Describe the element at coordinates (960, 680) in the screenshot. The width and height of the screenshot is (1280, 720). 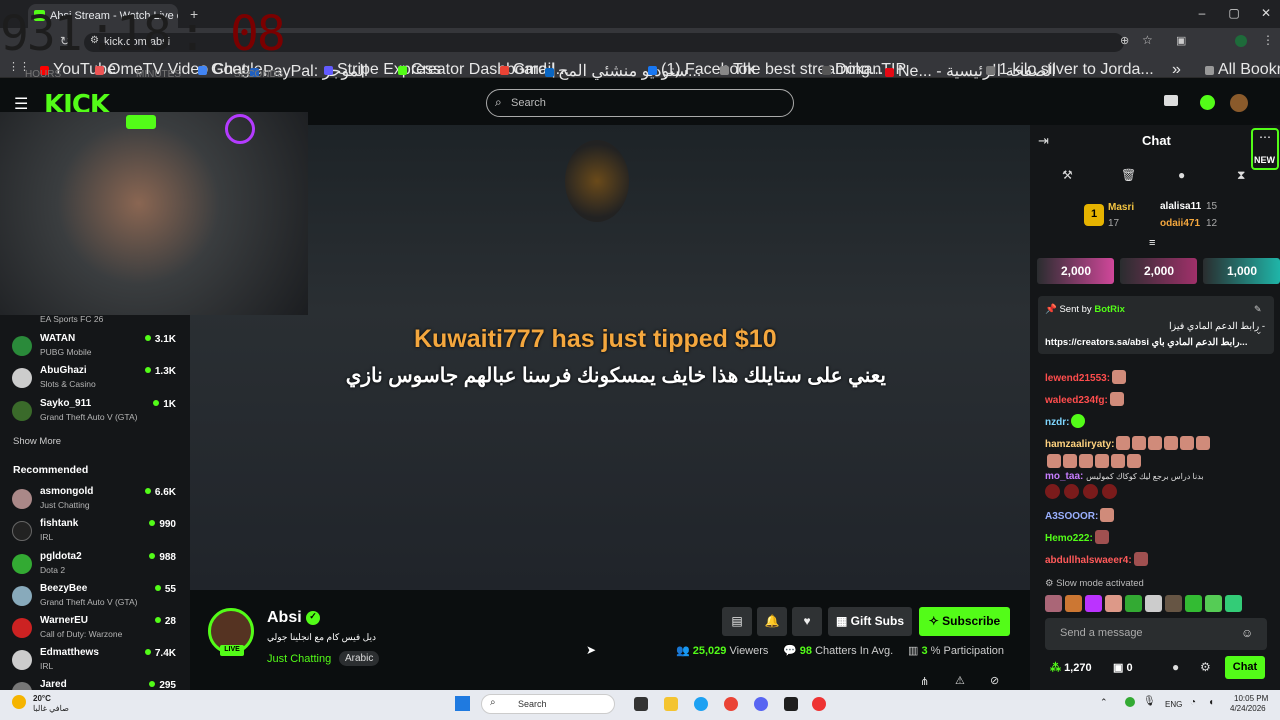
I see `report-icon: ⚠` at that location.